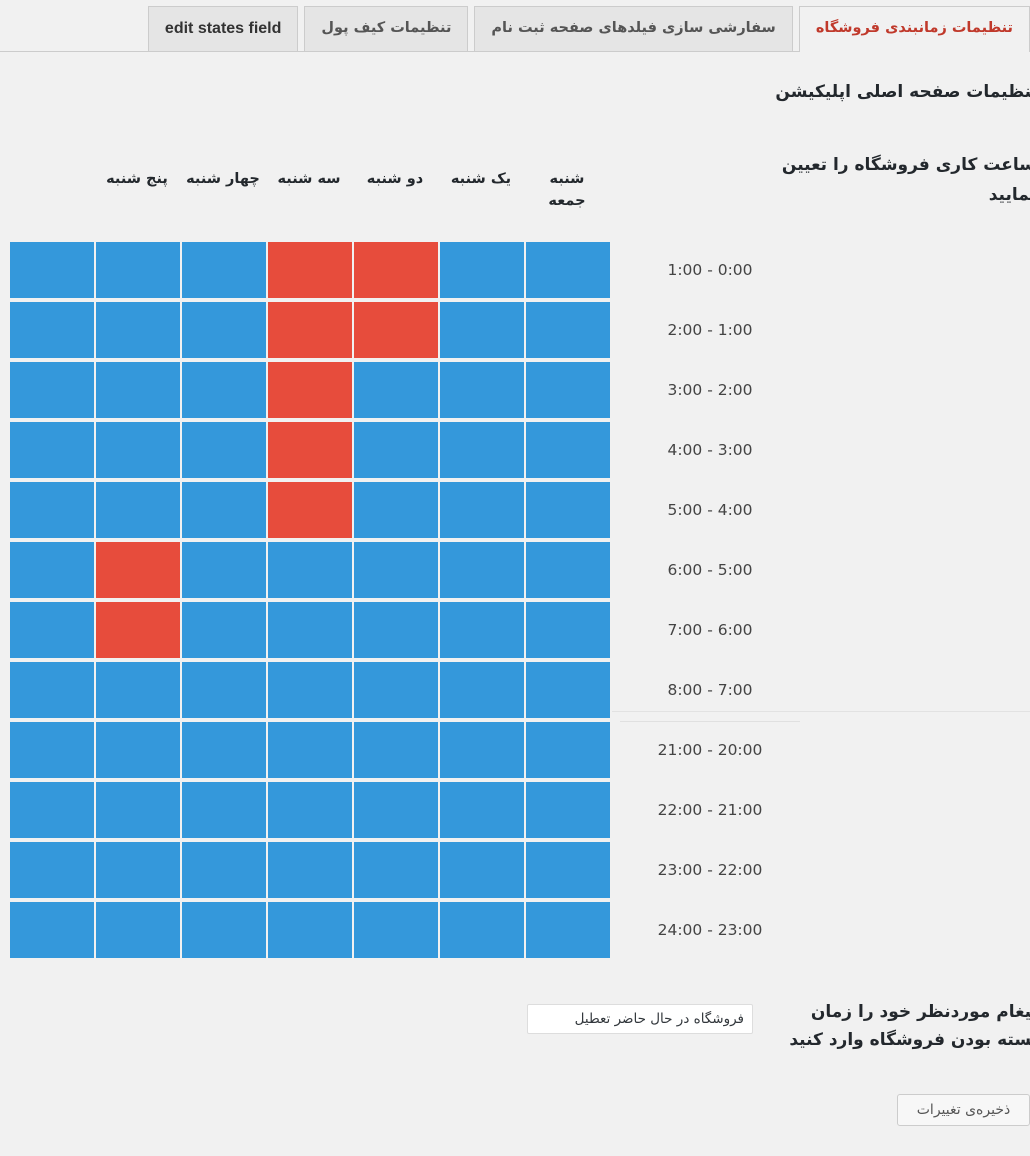  What do you see at coordinates (821, 711) in the screenshot?
I see `schedule-divider` at bounding box center [821, 711].